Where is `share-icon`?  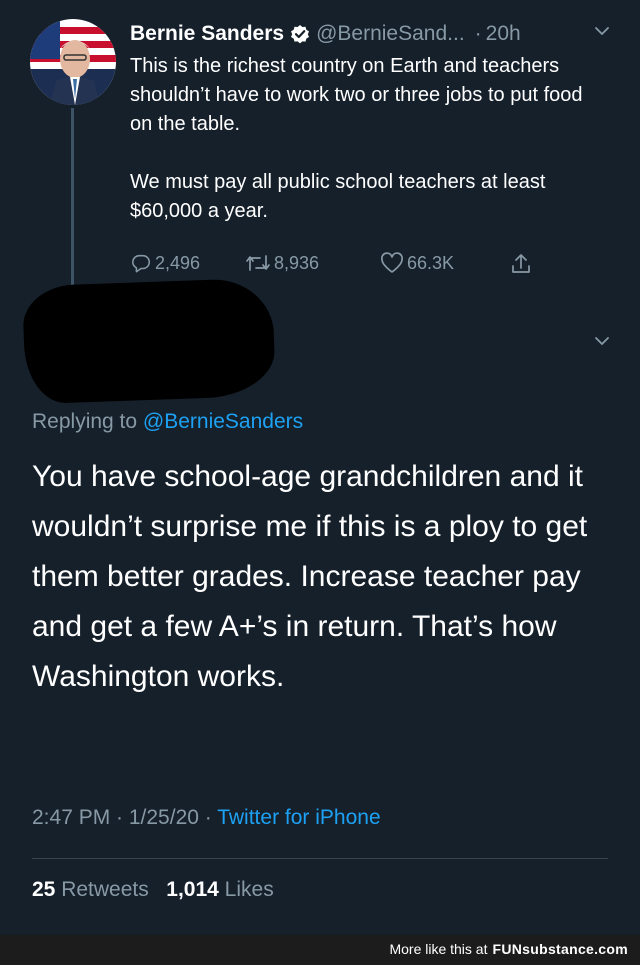 share-icon is located at coordinates (521, 263).